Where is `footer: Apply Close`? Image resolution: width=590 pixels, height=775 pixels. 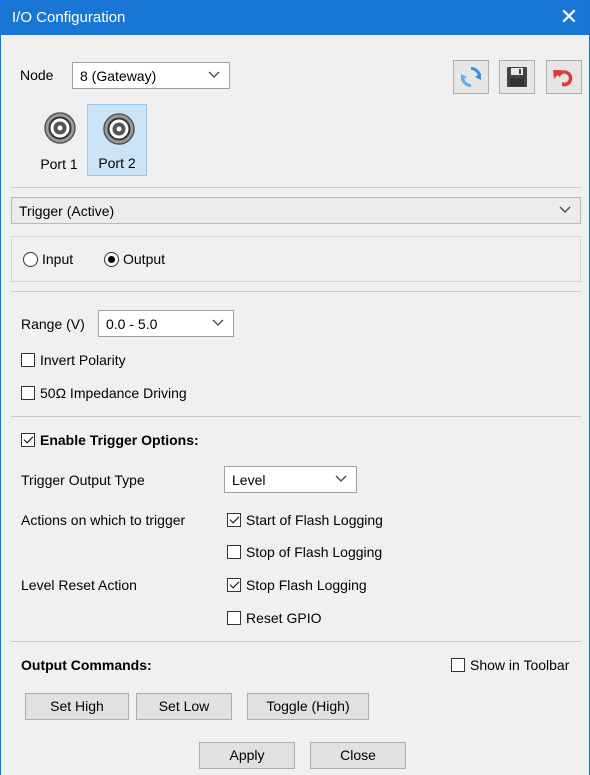
footer: Apply Close is located at coordinates (295, 754).